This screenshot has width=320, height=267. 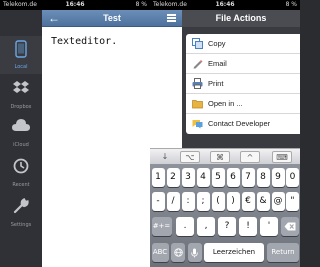 I want to click on sidebar-item-label: Recent, so click(x=21, y=185).